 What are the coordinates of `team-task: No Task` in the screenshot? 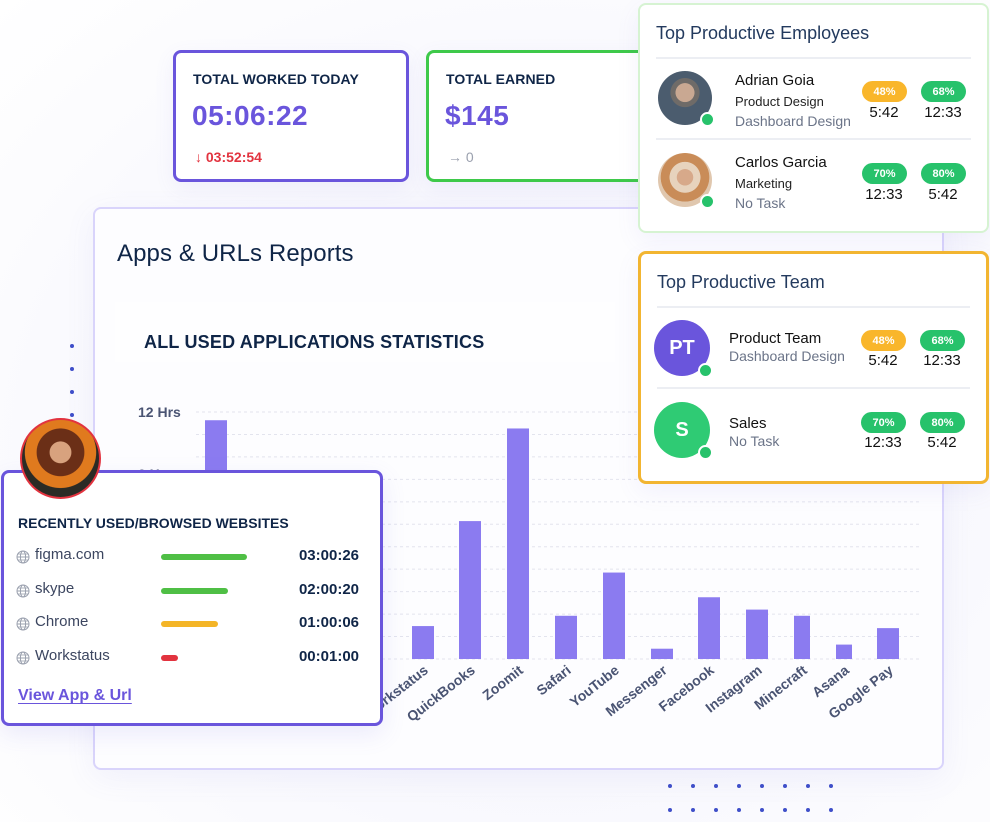 It's located at (754, 441).